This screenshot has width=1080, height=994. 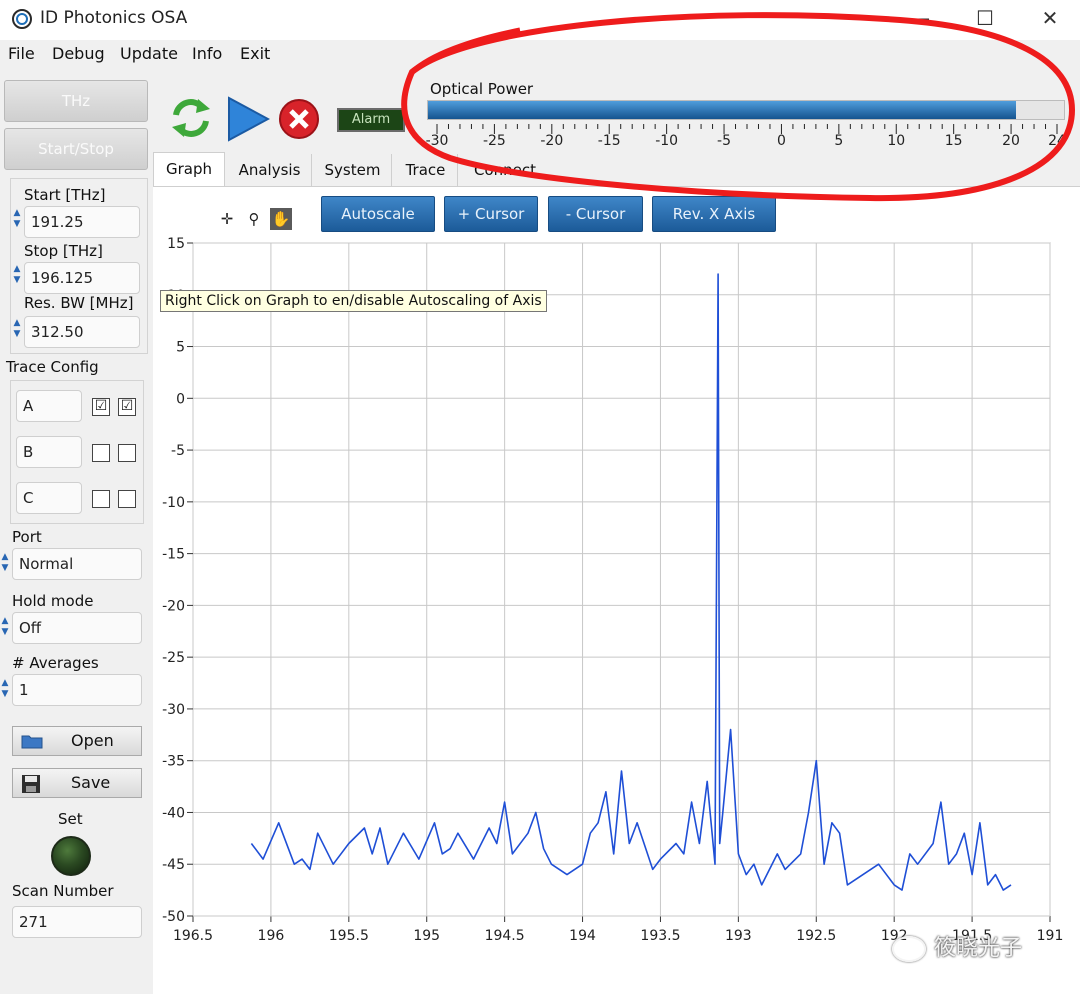 What do you see at coordinates (21, 53) in the screenshot?
I see `menu-file: File` at bounding box center [21, 53].